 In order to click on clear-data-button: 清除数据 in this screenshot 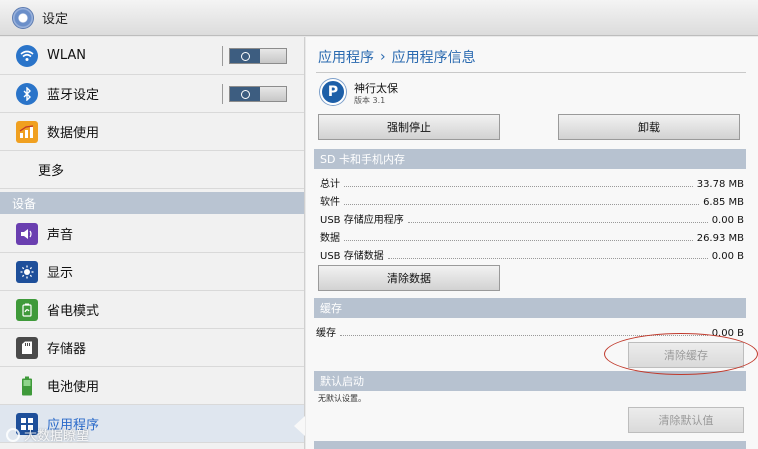, I will do `click(409, 278)`.